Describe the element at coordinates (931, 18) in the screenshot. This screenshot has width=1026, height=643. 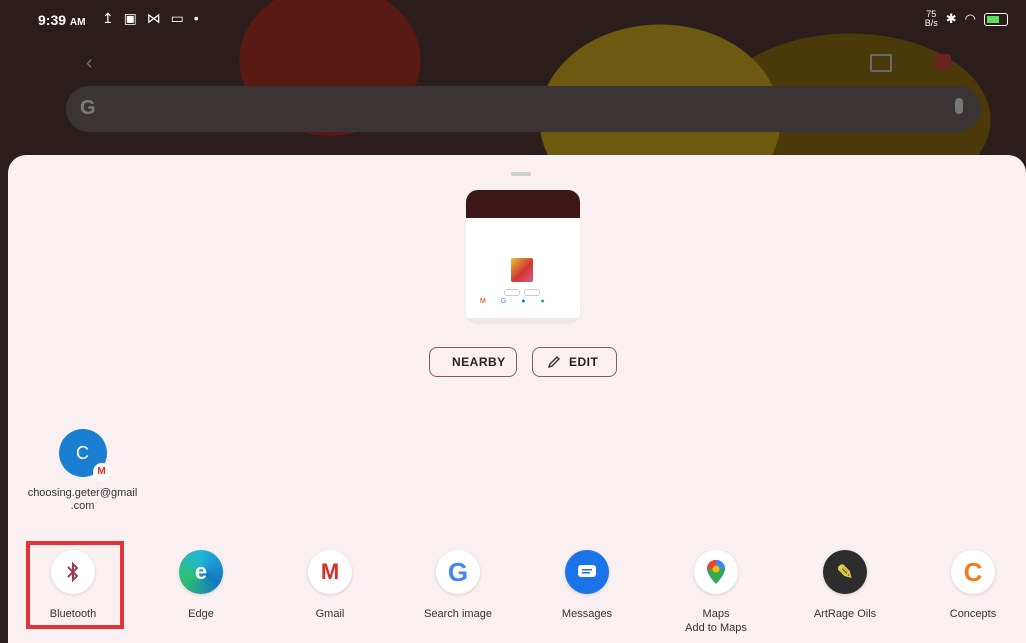
I see `network-speed: 75 B/s` at that location.